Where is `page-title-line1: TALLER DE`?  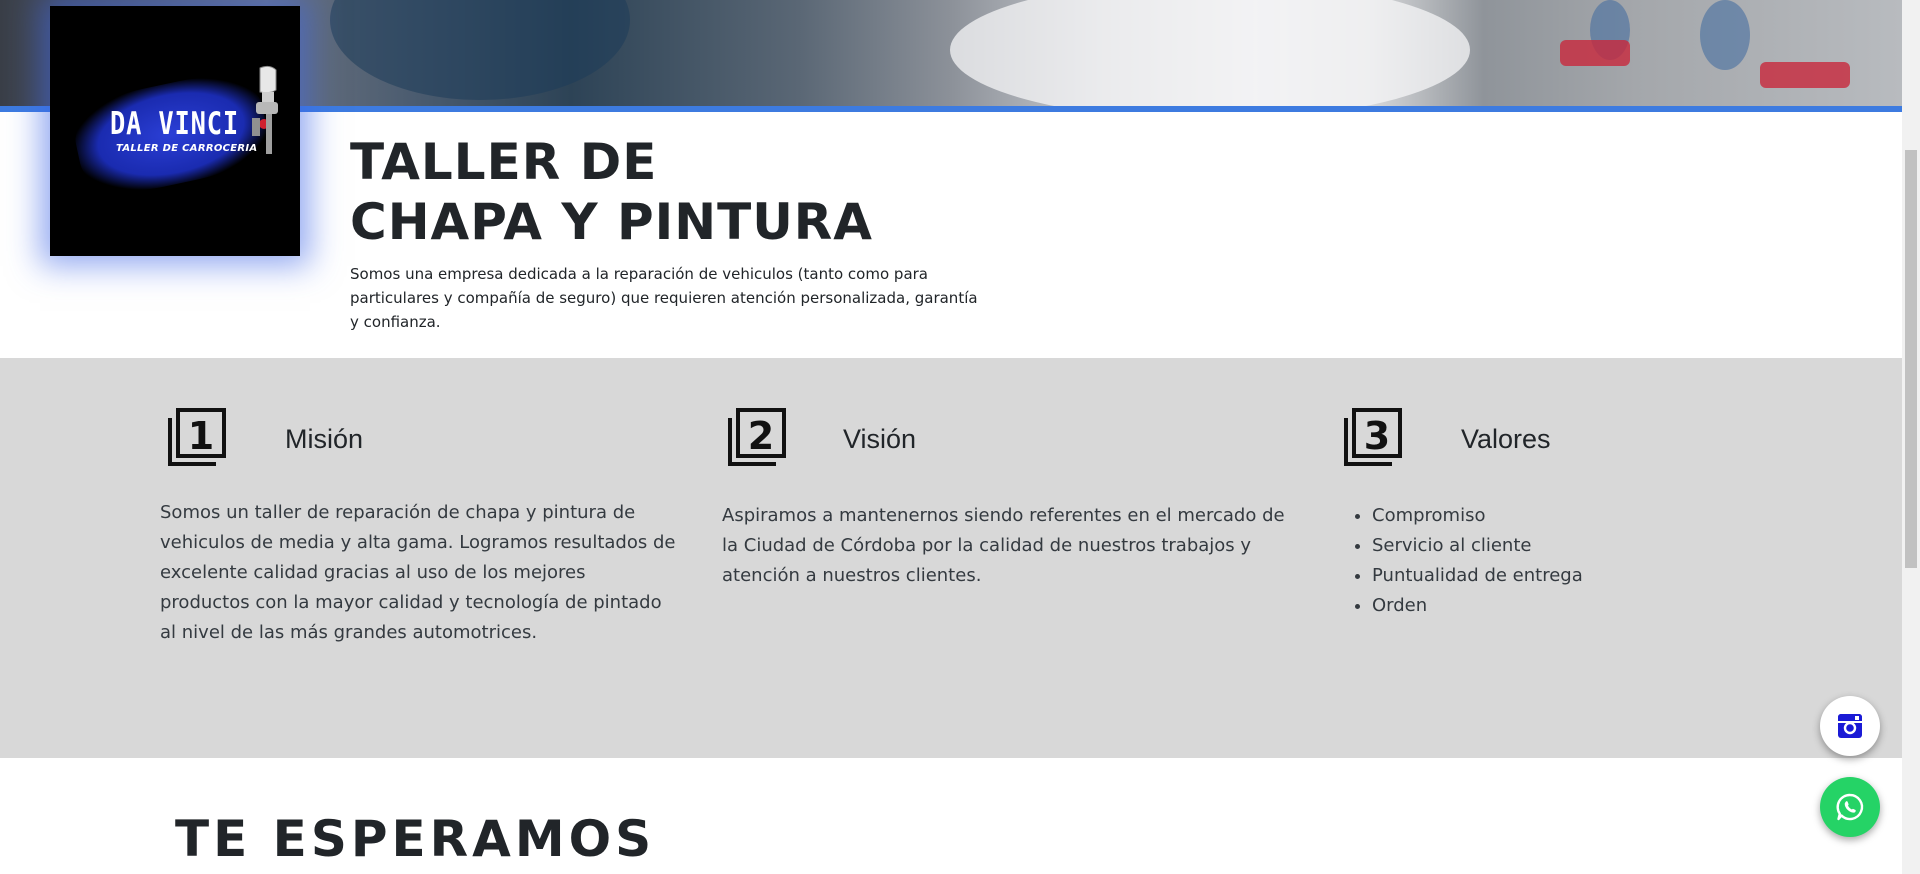 page-title-line1: TALLER DE is located at coordinates (504, 162).